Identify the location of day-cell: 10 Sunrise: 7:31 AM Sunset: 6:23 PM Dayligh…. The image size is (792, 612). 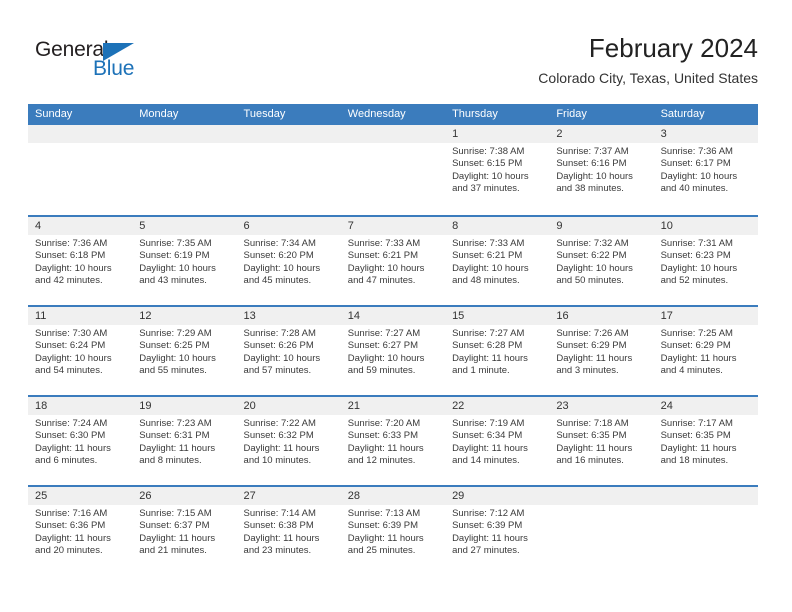
(705, 261).